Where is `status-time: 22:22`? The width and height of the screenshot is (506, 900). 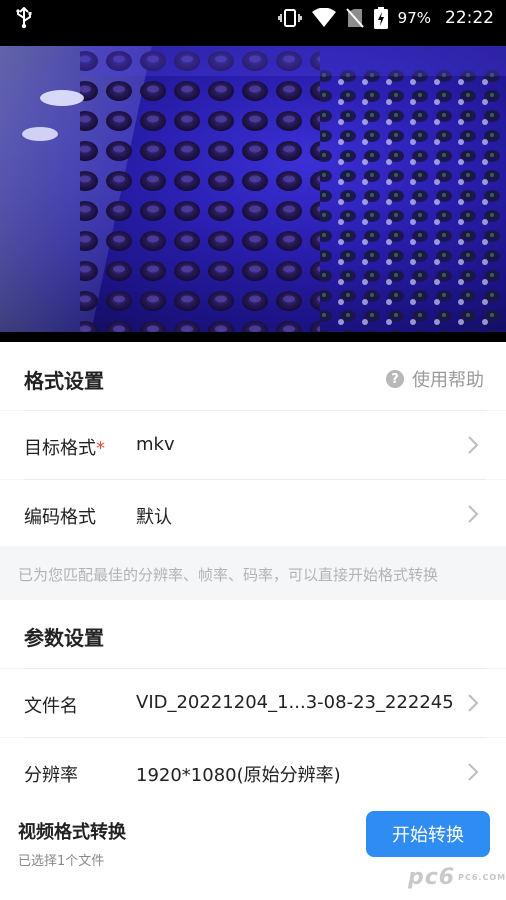
status-time: 22:22 is located at coordinates (469, 18).